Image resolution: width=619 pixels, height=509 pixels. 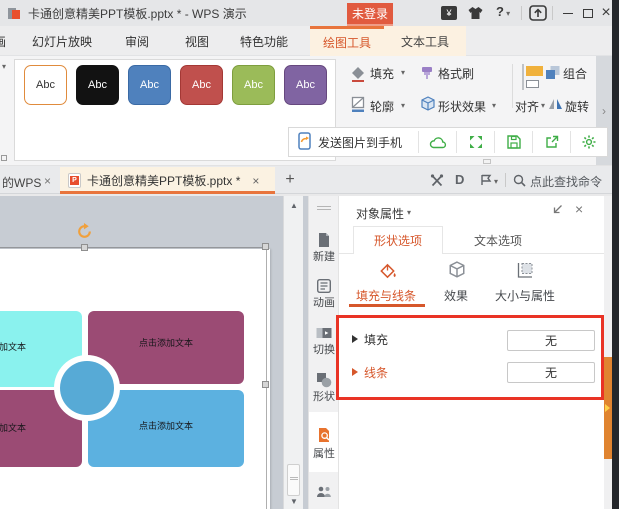 What do you see at coordinates (525, 295) in the screenshot?
I see `subtab-size-properties: 大小与属性` at bounding box center [525, 295].